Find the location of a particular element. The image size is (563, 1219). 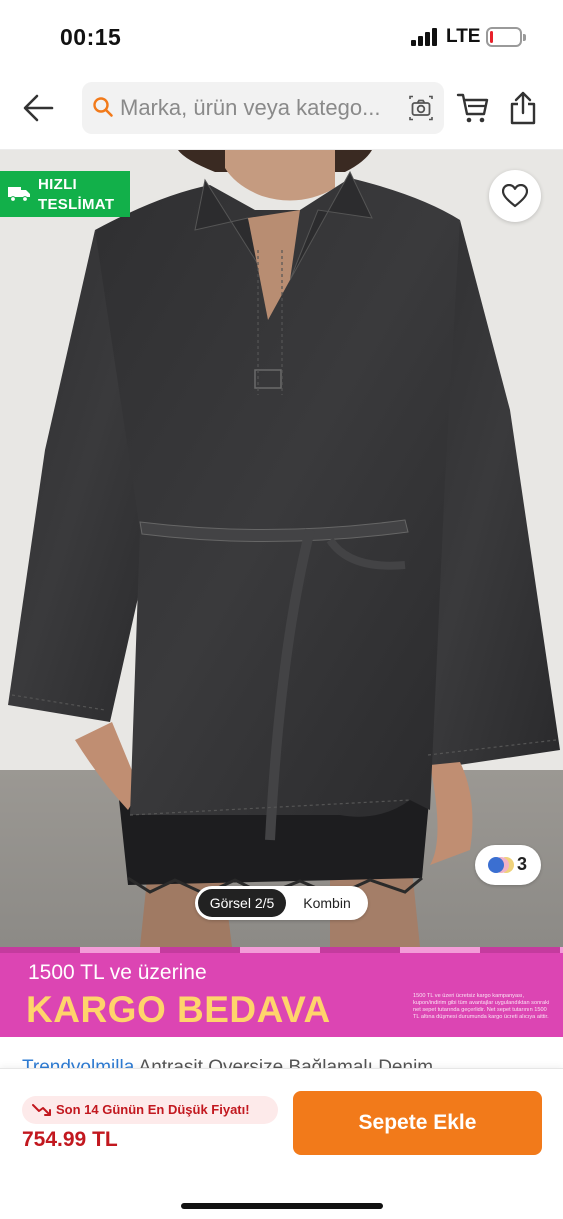

search-icon is located at coordinates (103, 107).